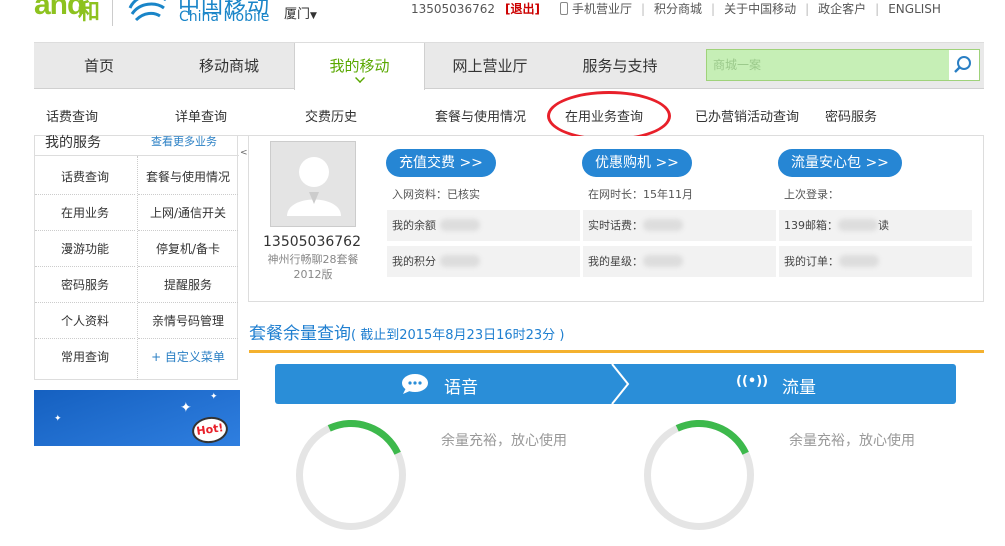 This screenshot has width=1005, height=546. What do you see at coordinates (842, 8) in the screenshot?
I see `enterprise-link: 政企客户` at bounding box center [842, 8].